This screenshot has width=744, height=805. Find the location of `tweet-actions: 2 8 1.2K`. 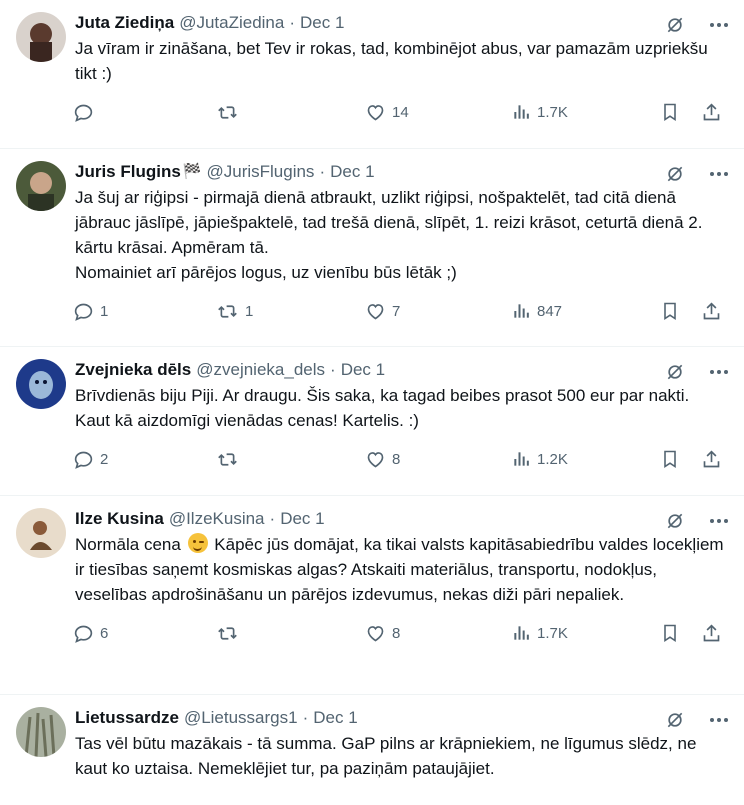

tweet-actions: 2 8 1.2K is located at coordinates (400, 461).